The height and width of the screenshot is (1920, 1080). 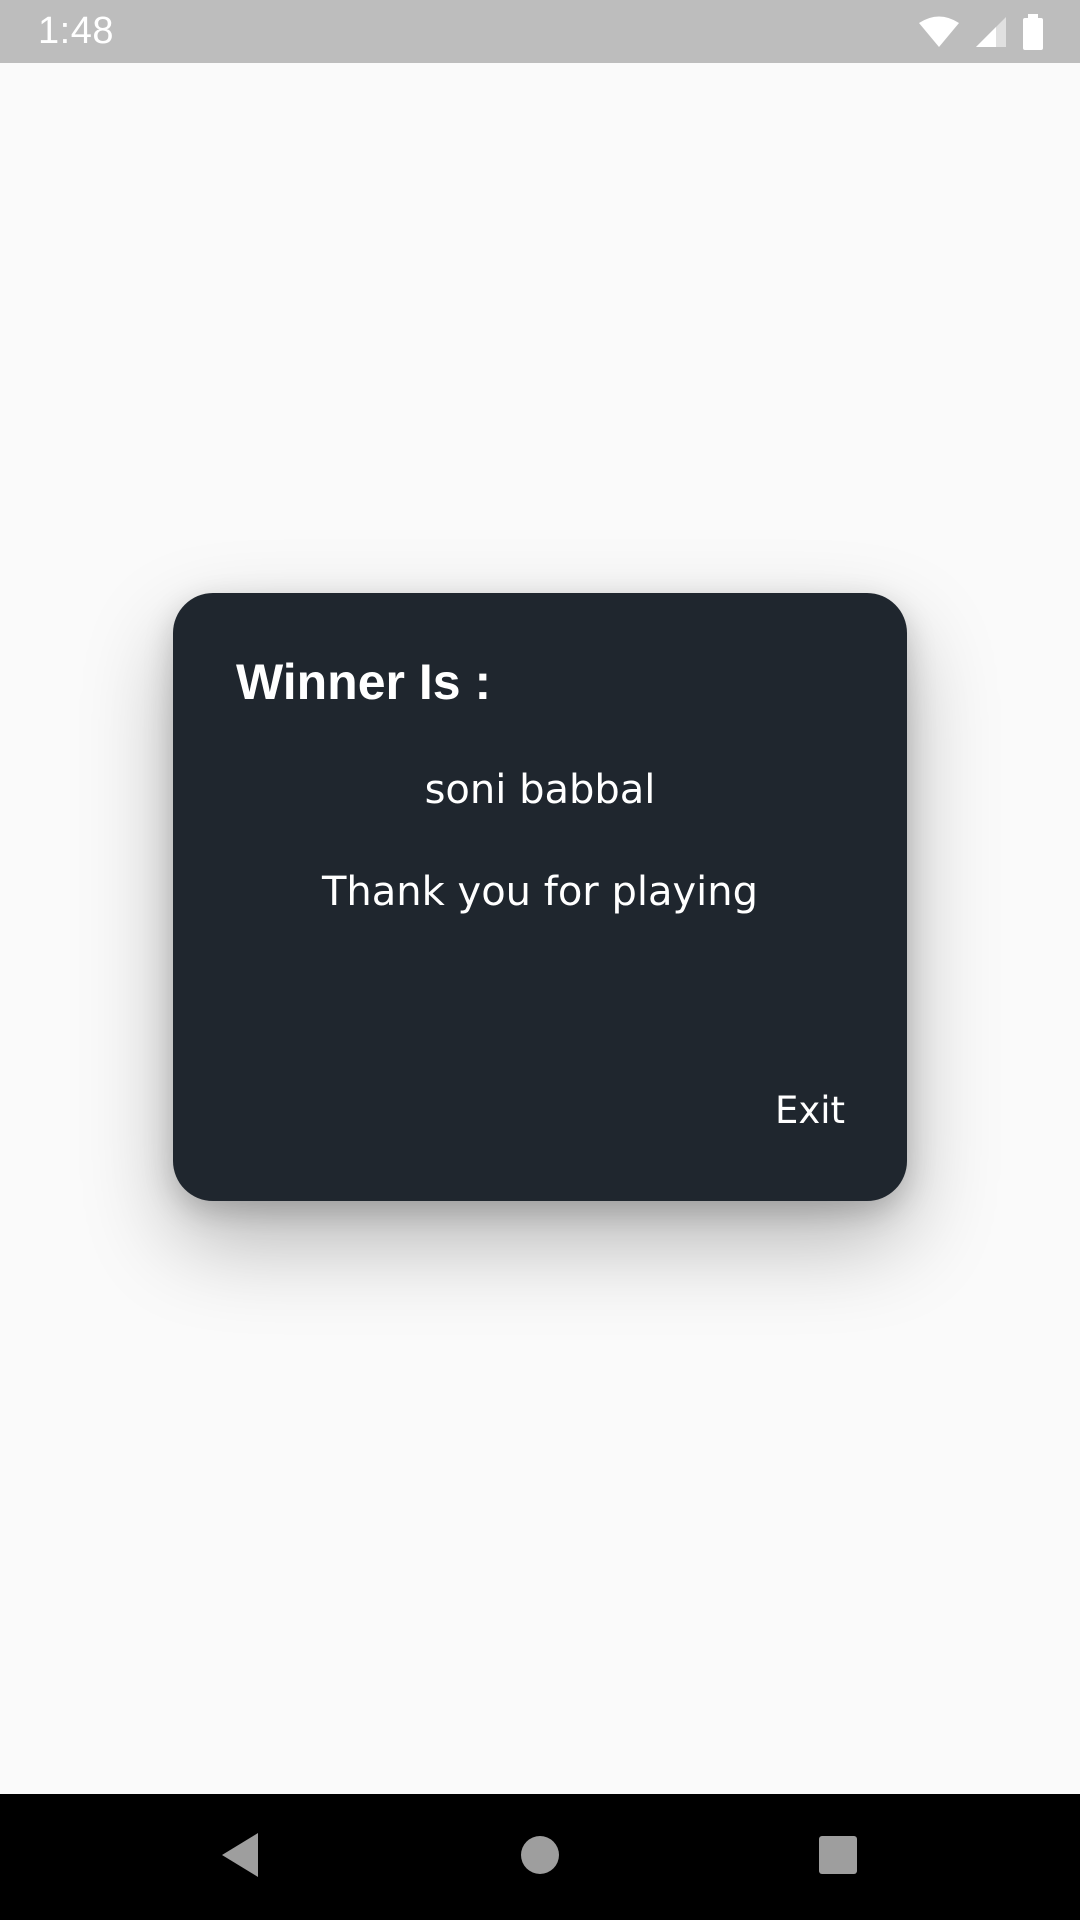 What do you see at coordinates (991, 32) in the screenshot?
I see `cell-signal-icon` at bounding box center [991, 32].